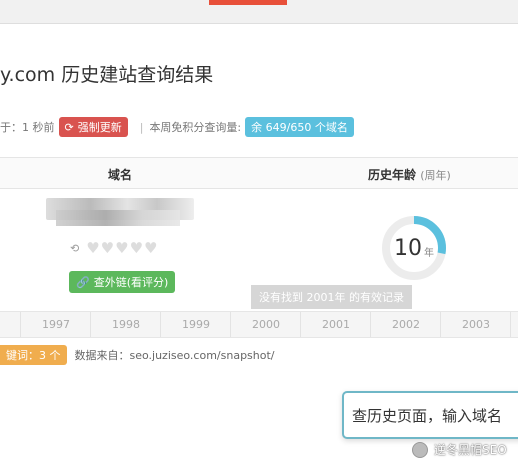 The width and height of the screenshot is (518, 474). I want to click on timeline-year: 2003, so click(476, 324).